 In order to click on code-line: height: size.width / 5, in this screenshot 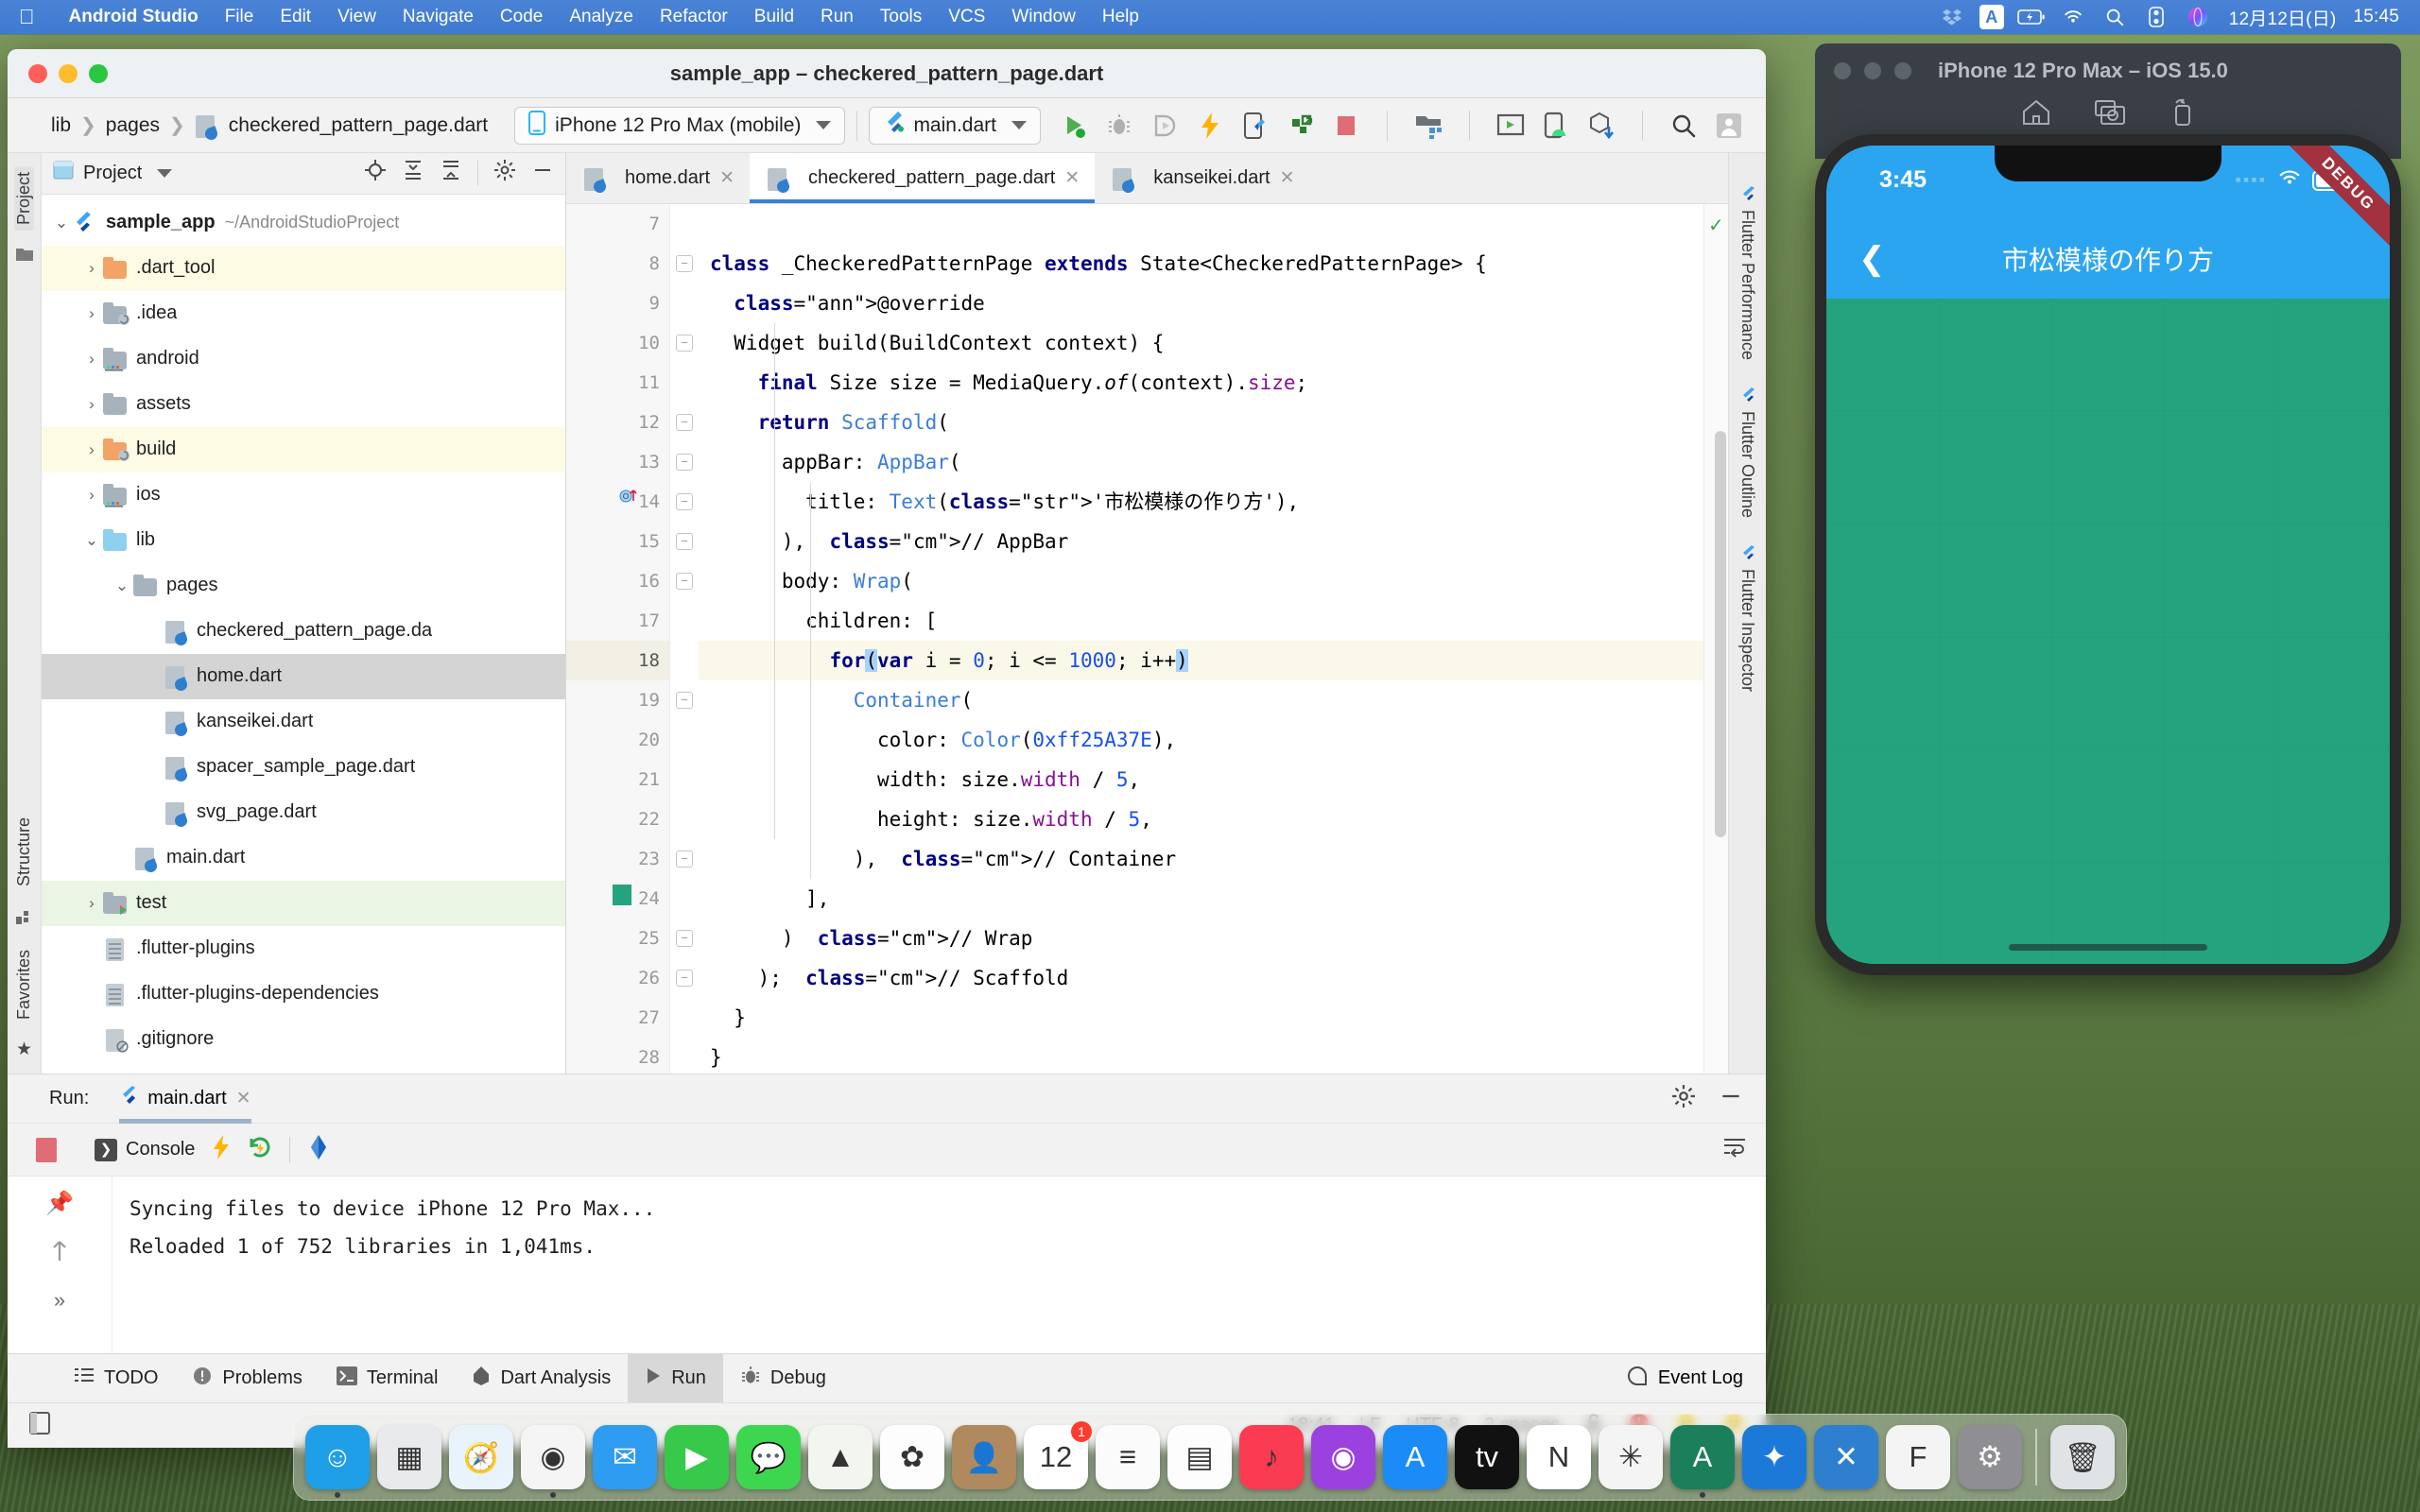, I will do `click(1201, 819)`.